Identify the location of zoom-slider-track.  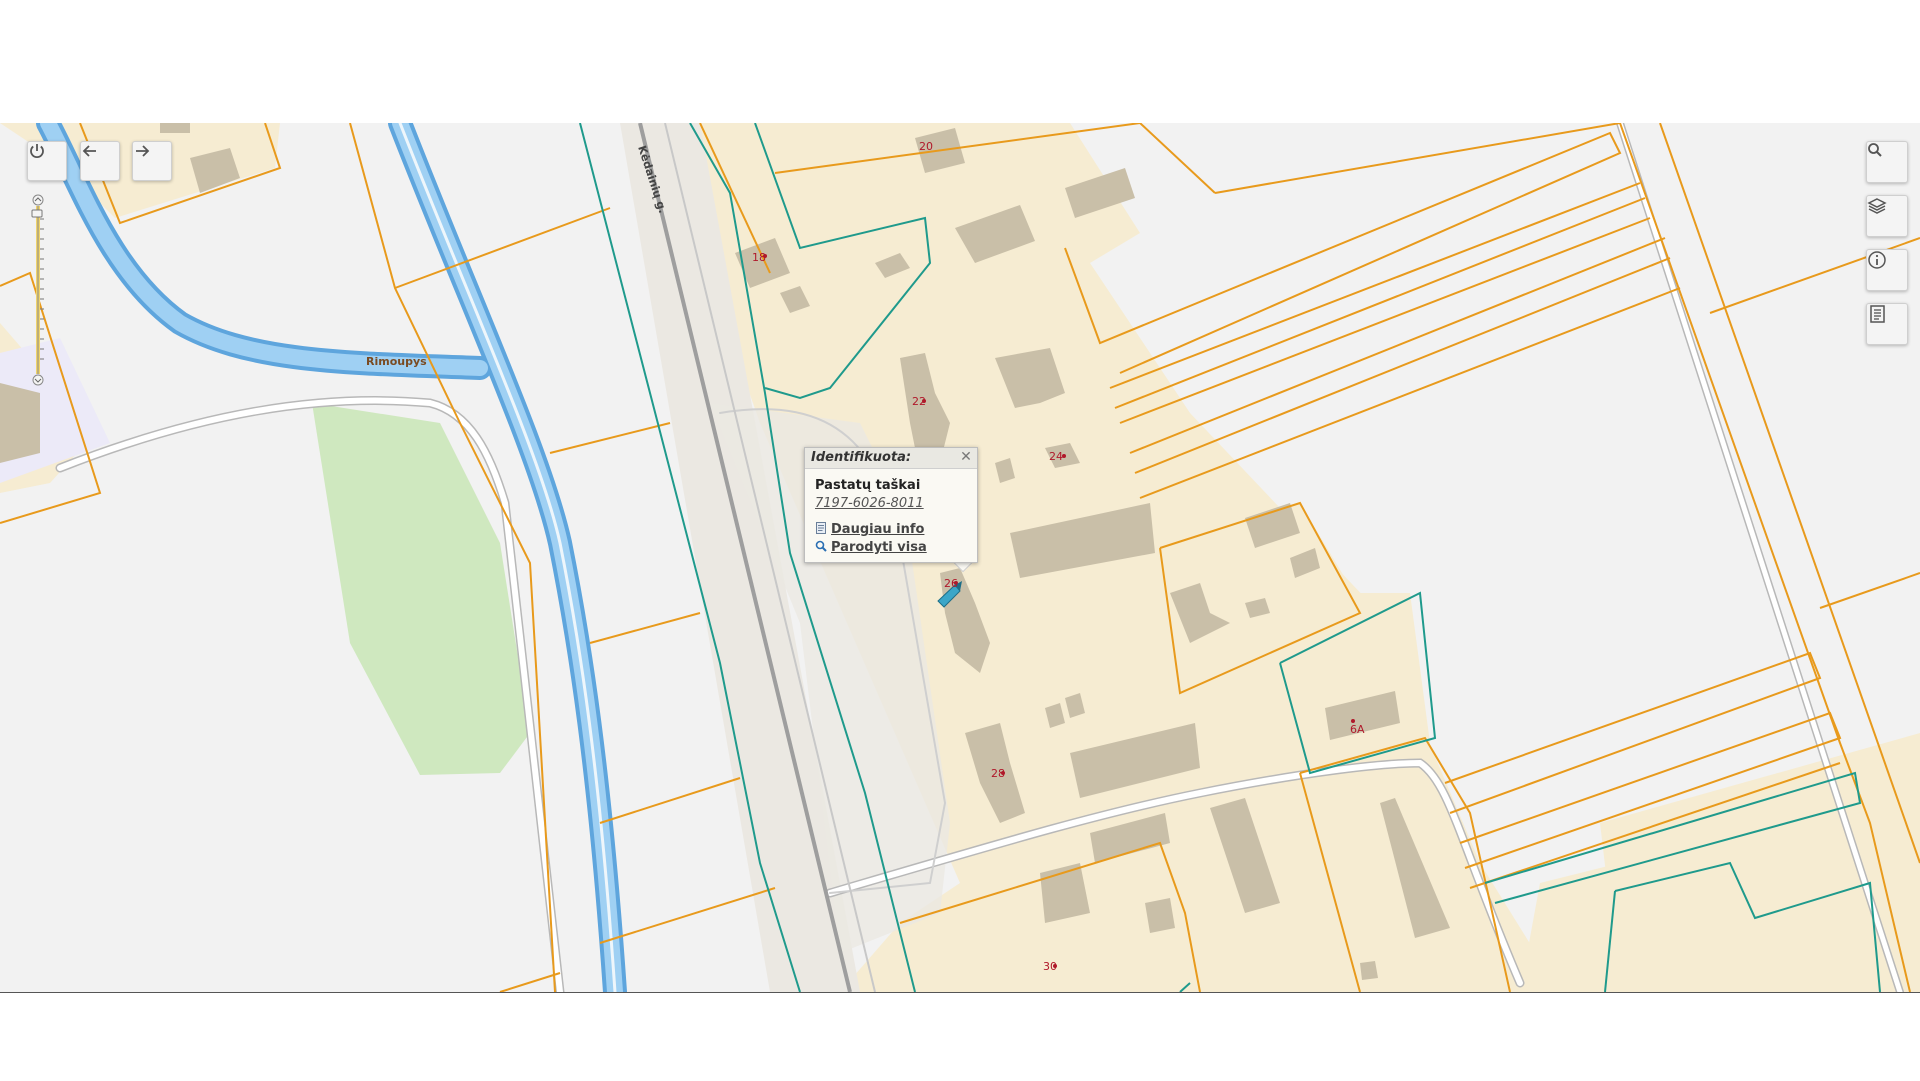
(37, 290).